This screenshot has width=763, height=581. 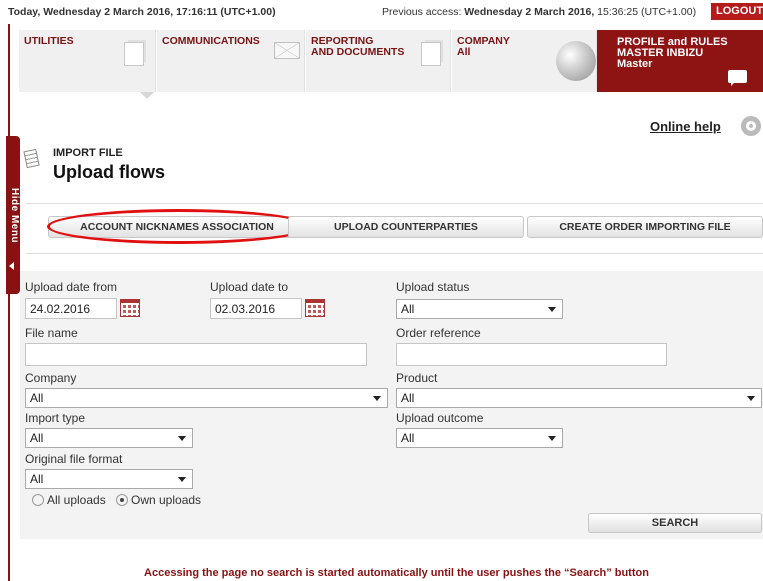 What do you see at coordinates (675, 523) in the screenshot?
I see `search-button: SEARCH` at bounding box center [675, 523].